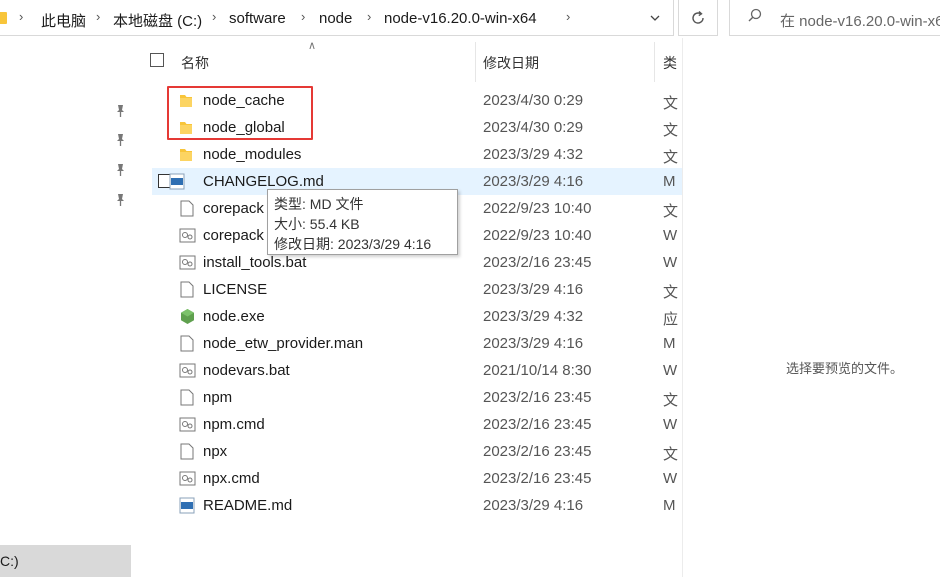  Describe the element at coordinates (246, 370) in the screenshot. I see `file-name: nodevars.bat` at that location.